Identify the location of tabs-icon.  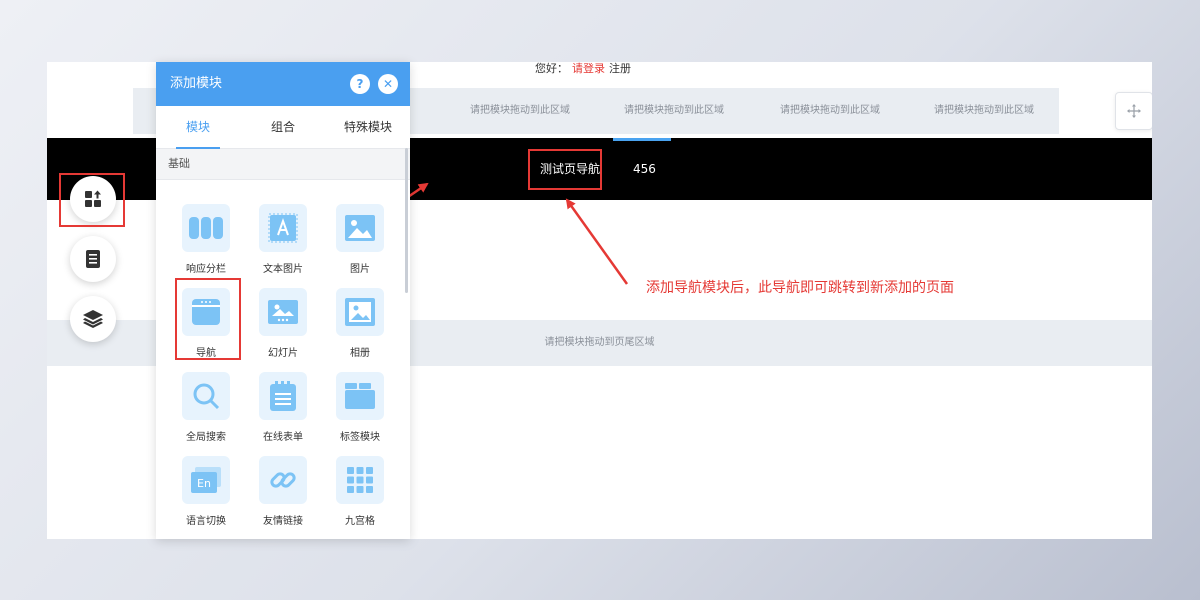
(360, 396).